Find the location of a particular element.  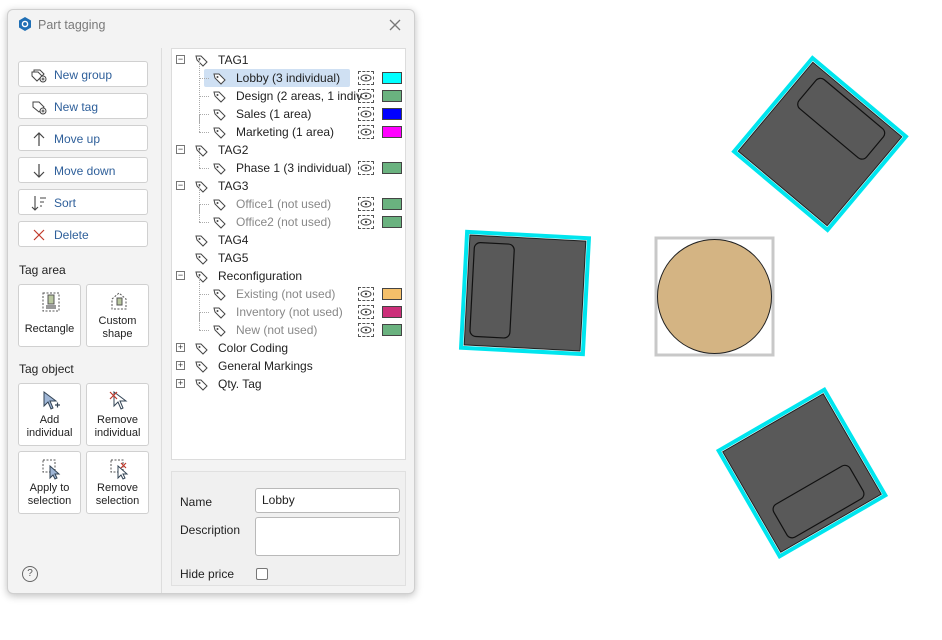

add-individual-label-line1: Add is located at coordinates (49, 420).